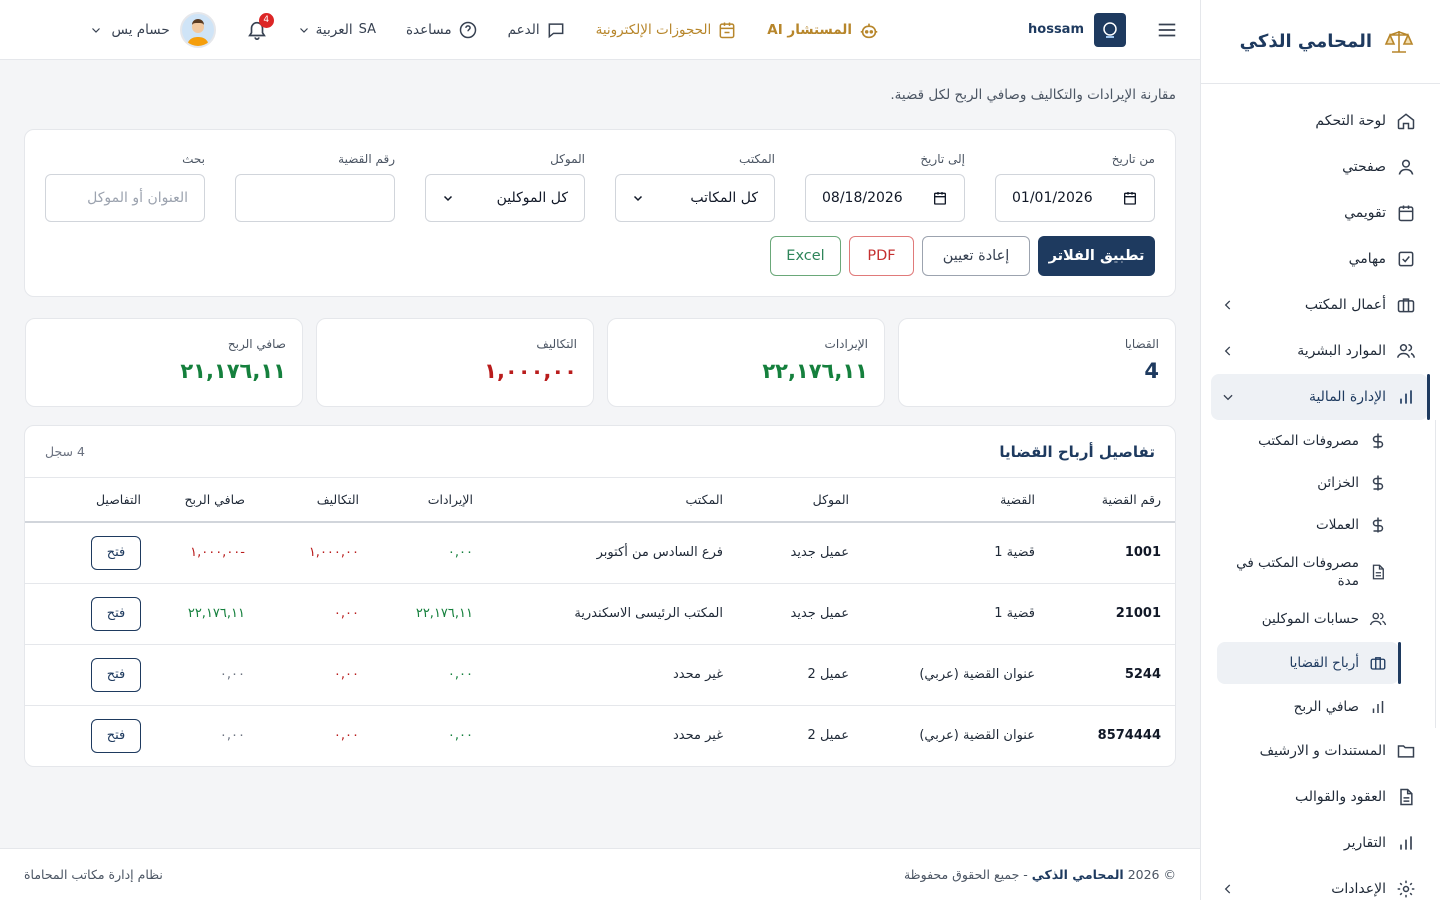 The height and width of the screenshot is (900, 1440). What do you see at coordinates (1367, 259) in the screenshot?
I see `sidebar-item-label: مهامي` at bounding box center [1367, 259].